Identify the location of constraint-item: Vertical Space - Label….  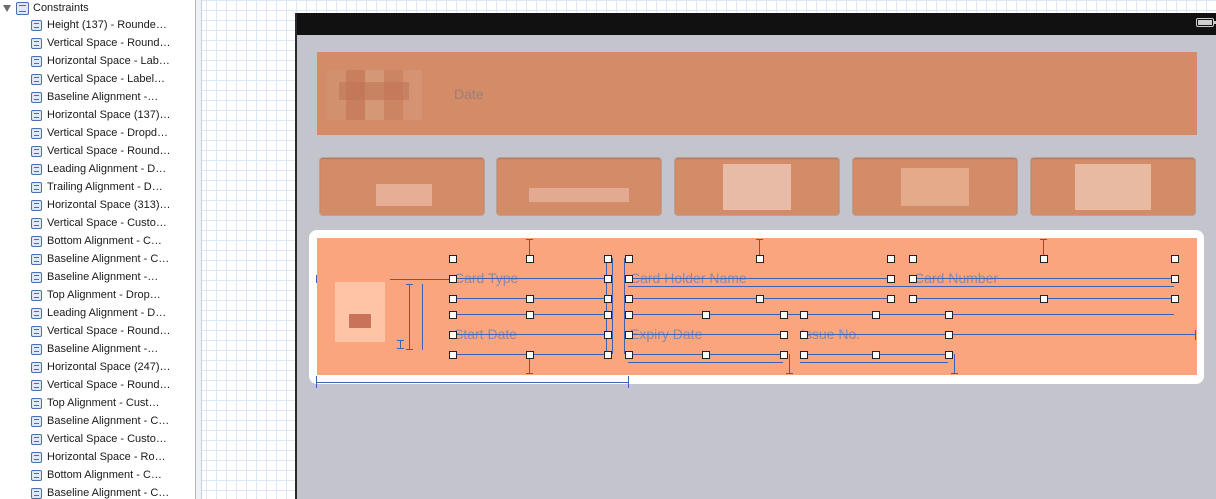
(113, 79).